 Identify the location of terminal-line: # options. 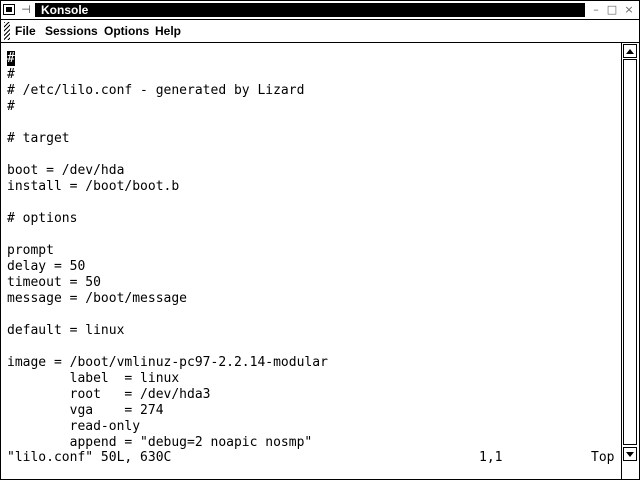
(42, 218).